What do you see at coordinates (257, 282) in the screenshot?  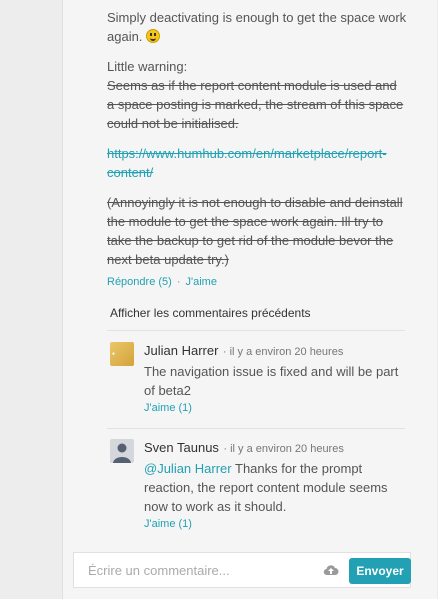 I see `post-actions: Répondre (5) · J'aime` at bounding box center [257, 282].